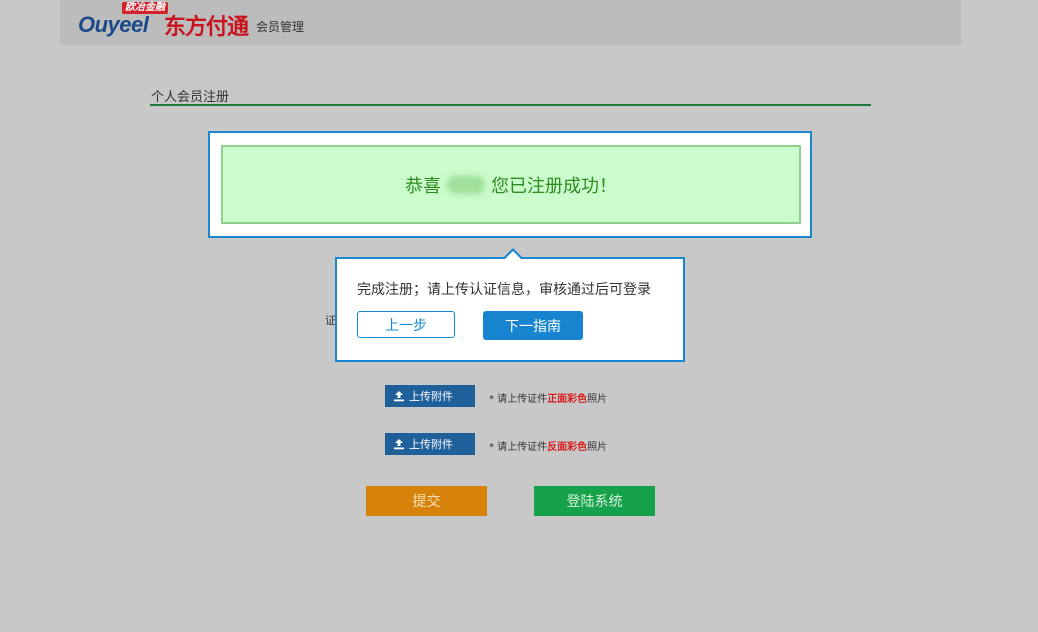 This screenshot has width=1038, height=632. I want to click on success-prefix: 恭喜, so click(423, 186).